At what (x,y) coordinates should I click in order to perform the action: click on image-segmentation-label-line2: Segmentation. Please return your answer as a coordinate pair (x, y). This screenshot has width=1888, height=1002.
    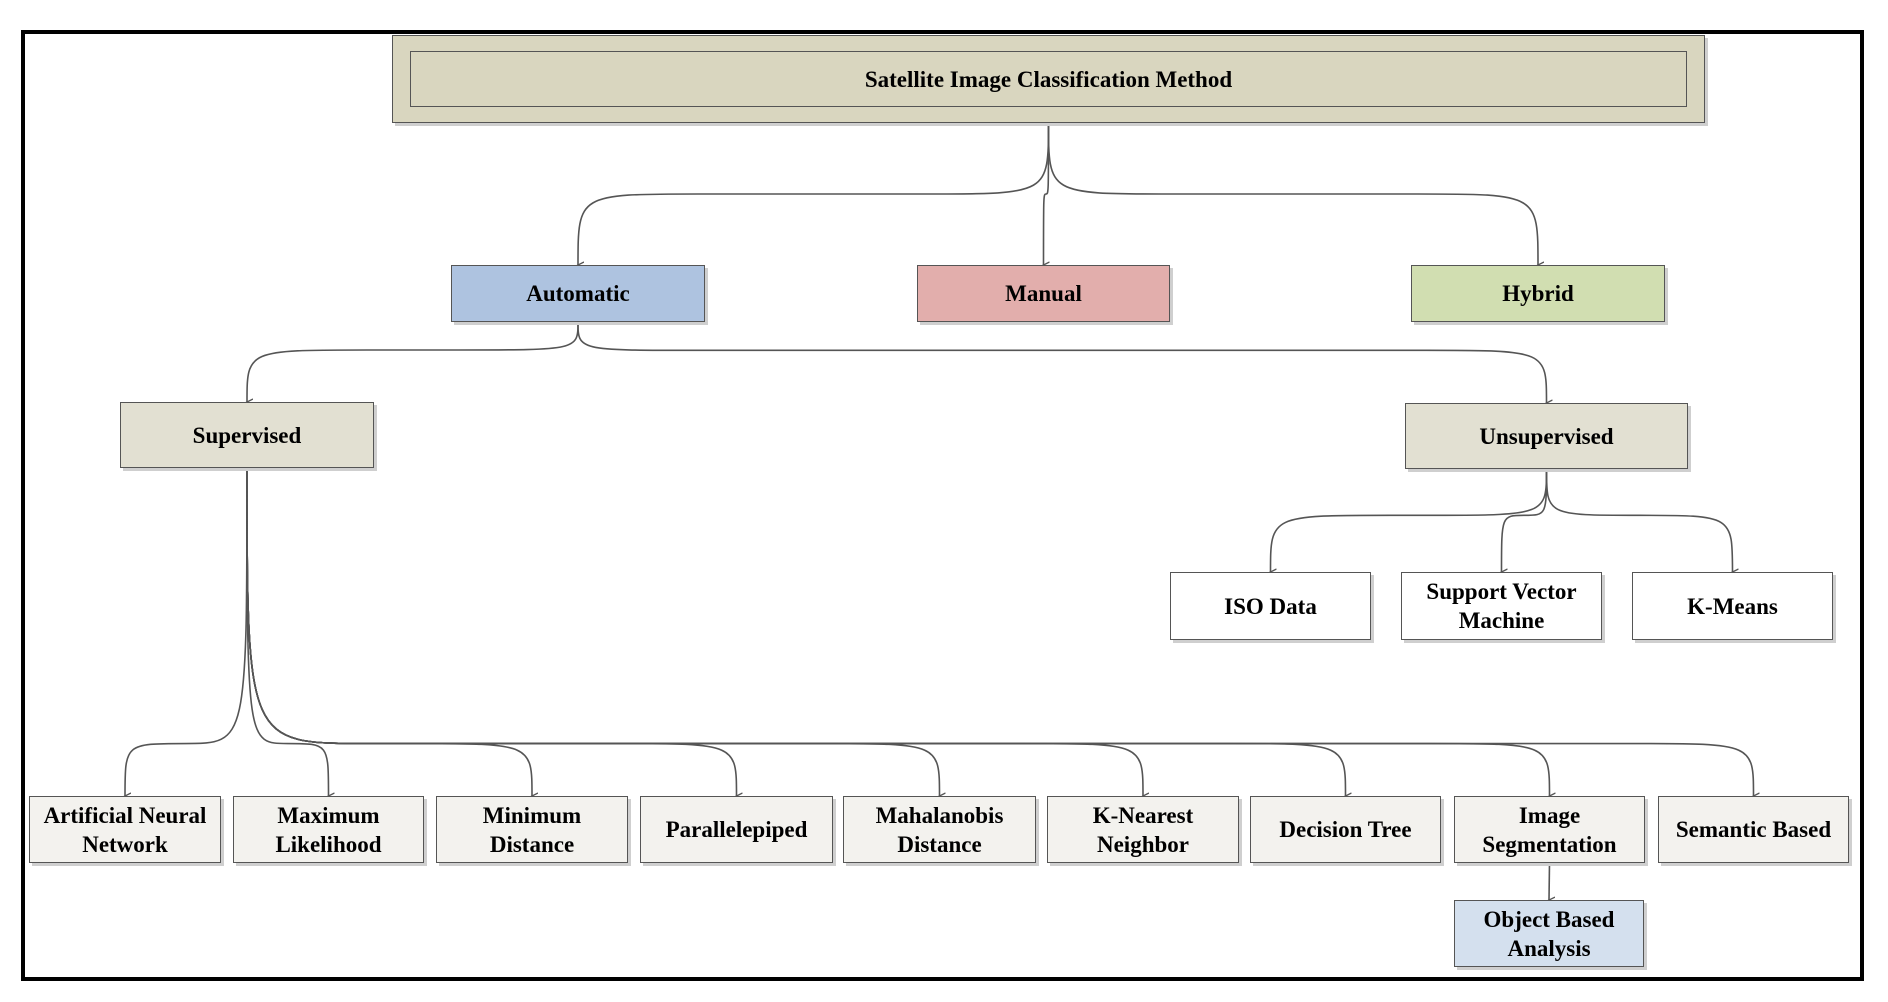
    Looking at the image, I should click on (1549, 844).